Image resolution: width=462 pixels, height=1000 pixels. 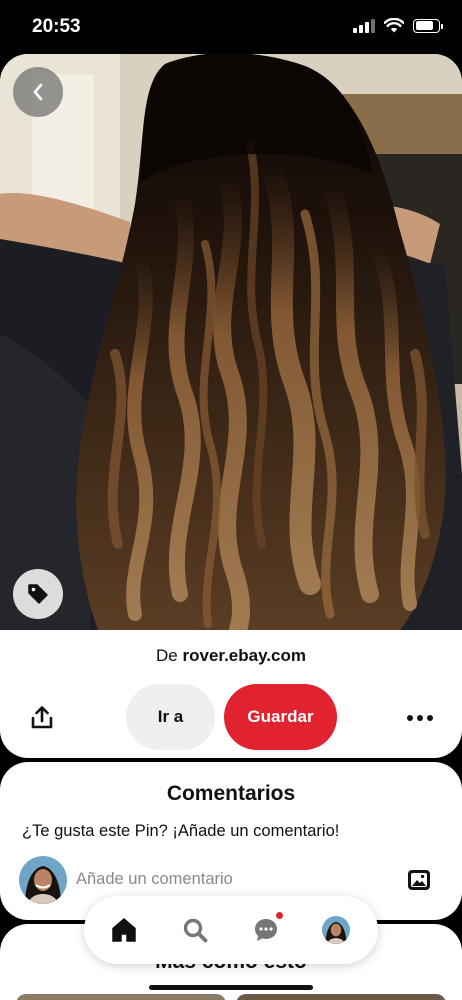 I want to click on share-icon, so click(x=42, y=717).